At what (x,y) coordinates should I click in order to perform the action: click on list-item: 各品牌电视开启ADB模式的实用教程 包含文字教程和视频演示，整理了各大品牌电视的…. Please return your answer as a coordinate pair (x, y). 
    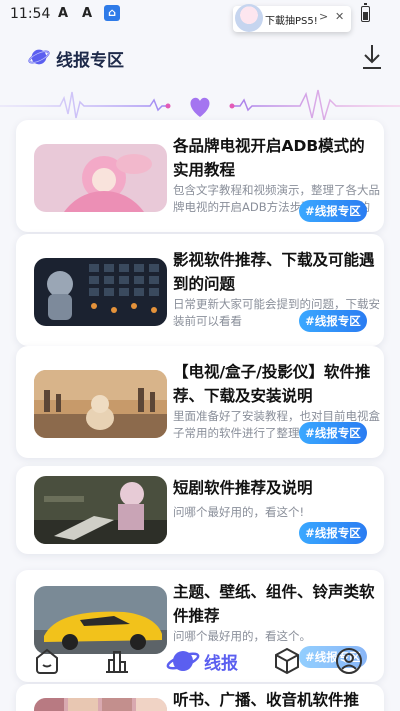
    Looking at the image, I should click on (200, 176).